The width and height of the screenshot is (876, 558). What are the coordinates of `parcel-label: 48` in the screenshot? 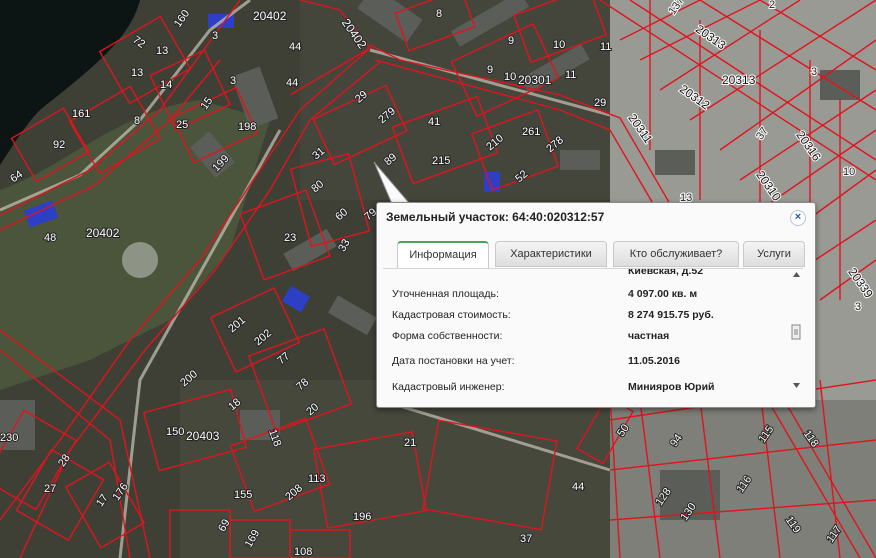 It's located at (50, 238).